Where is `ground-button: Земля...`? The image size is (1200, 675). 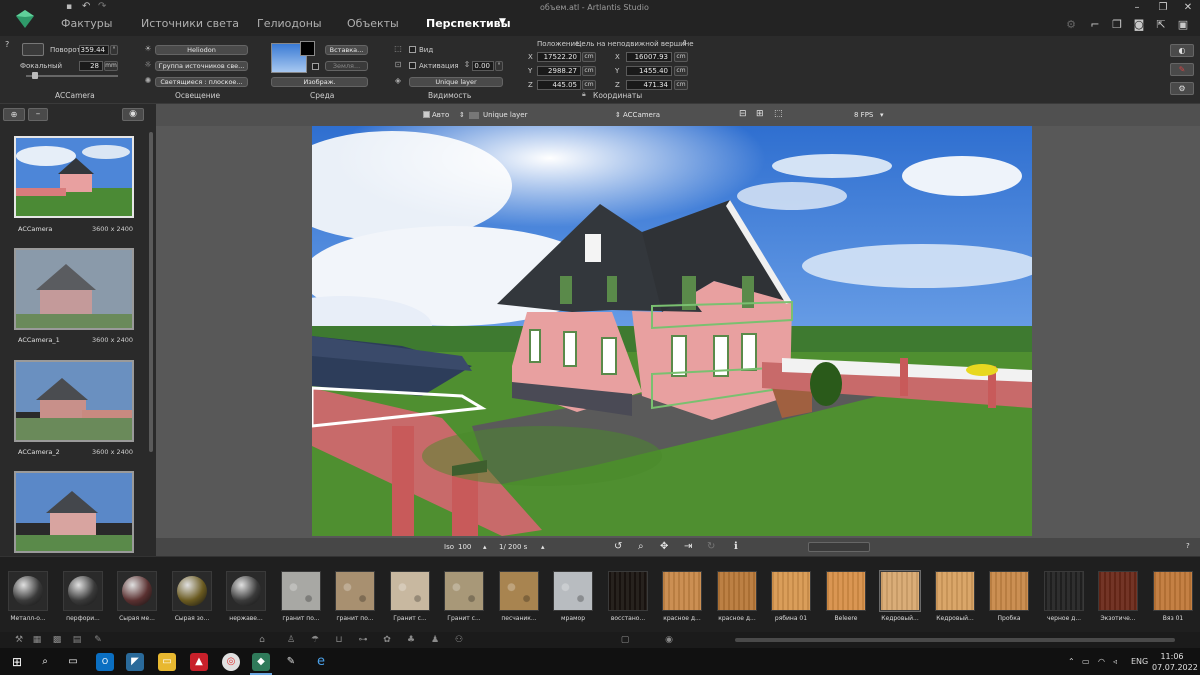
ground-button: Земля... is located at coordinates (346, 66).